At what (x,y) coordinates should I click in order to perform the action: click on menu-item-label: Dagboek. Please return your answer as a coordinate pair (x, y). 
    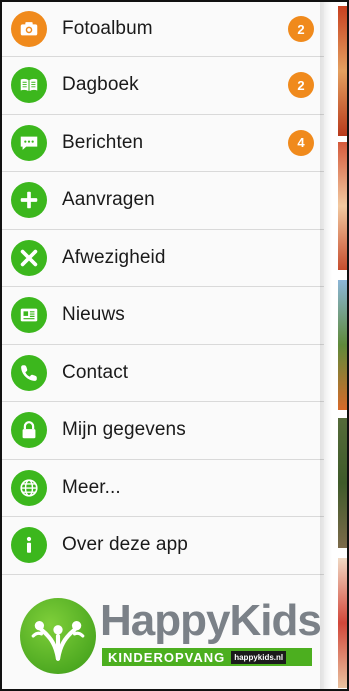
    Looking at the image, I should click on (100, 85).